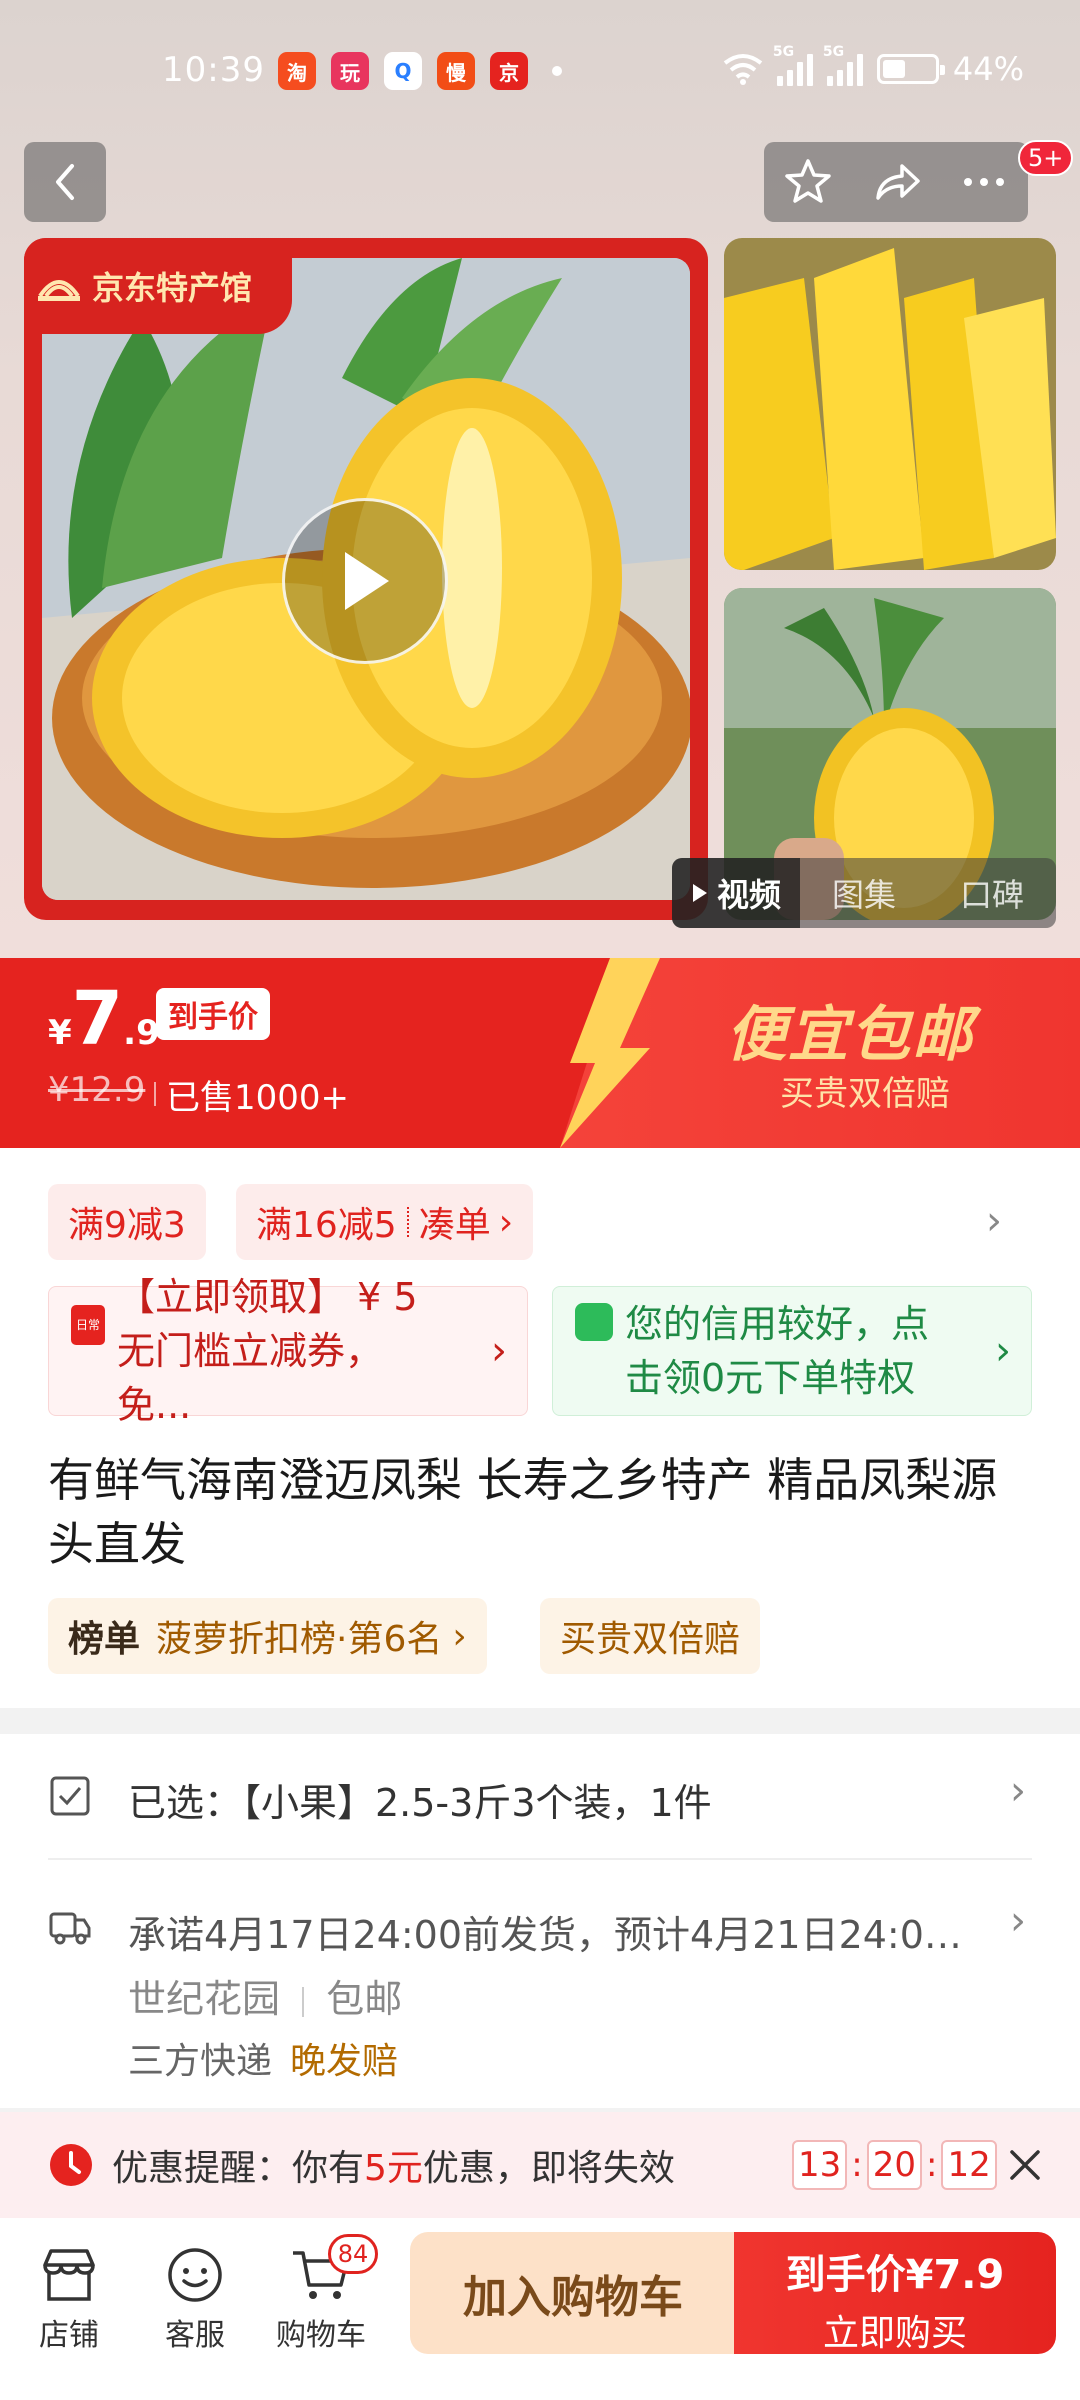  What do you see at coordinates (420, 1799) in the screenshot?
I see `selected-spec: 已选：【小果】2.5-3斤3个装，1件` at bounding box center [420, 1799].